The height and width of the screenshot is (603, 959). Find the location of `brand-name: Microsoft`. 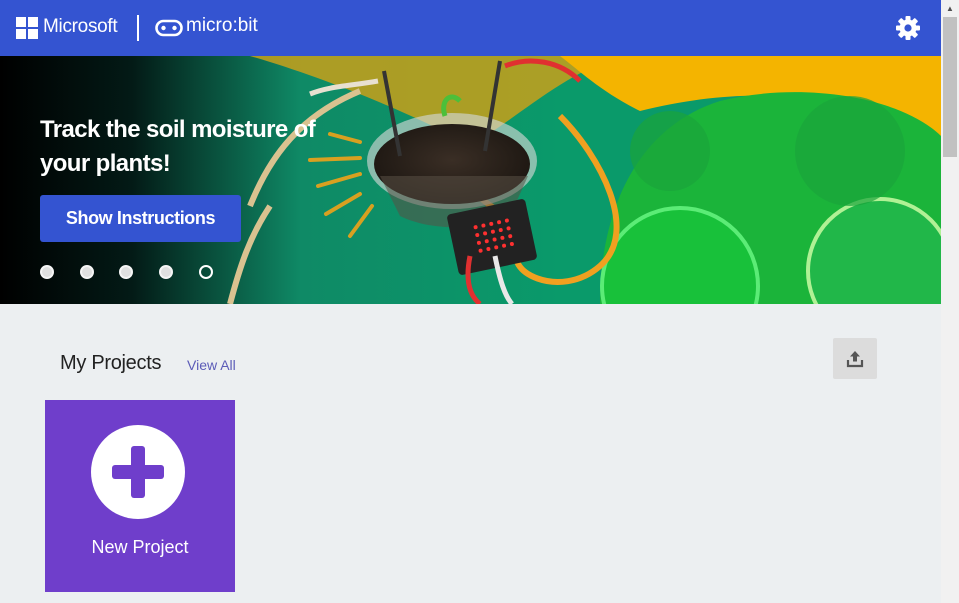

brand-name: Microsoft is located at coordinates (80, 27).